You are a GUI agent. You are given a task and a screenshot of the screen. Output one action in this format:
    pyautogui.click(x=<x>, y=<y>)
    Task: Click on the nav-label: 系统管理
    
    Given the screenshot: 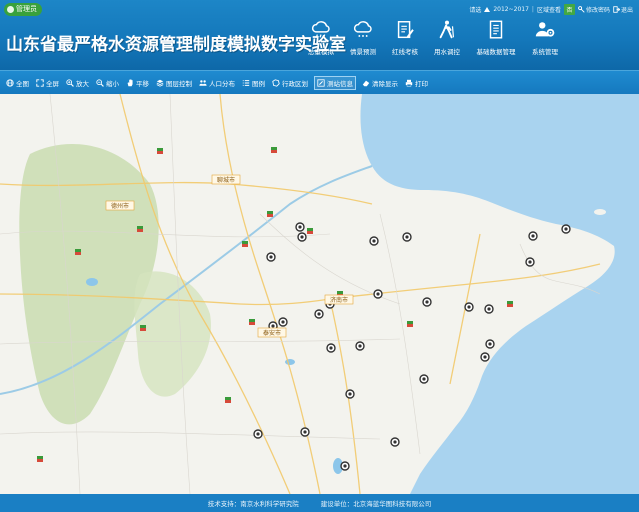 What is the action you would take?
    pyautogui.click(x=545, y=52)
    